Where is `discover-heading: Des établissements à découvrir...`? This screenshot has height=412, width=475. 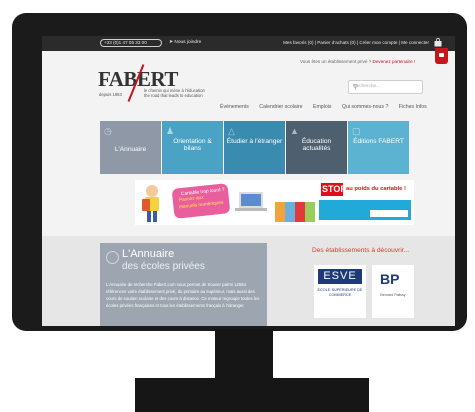 discover-heading: Des établissements à découvrir... is located at coordinates (361, 250).